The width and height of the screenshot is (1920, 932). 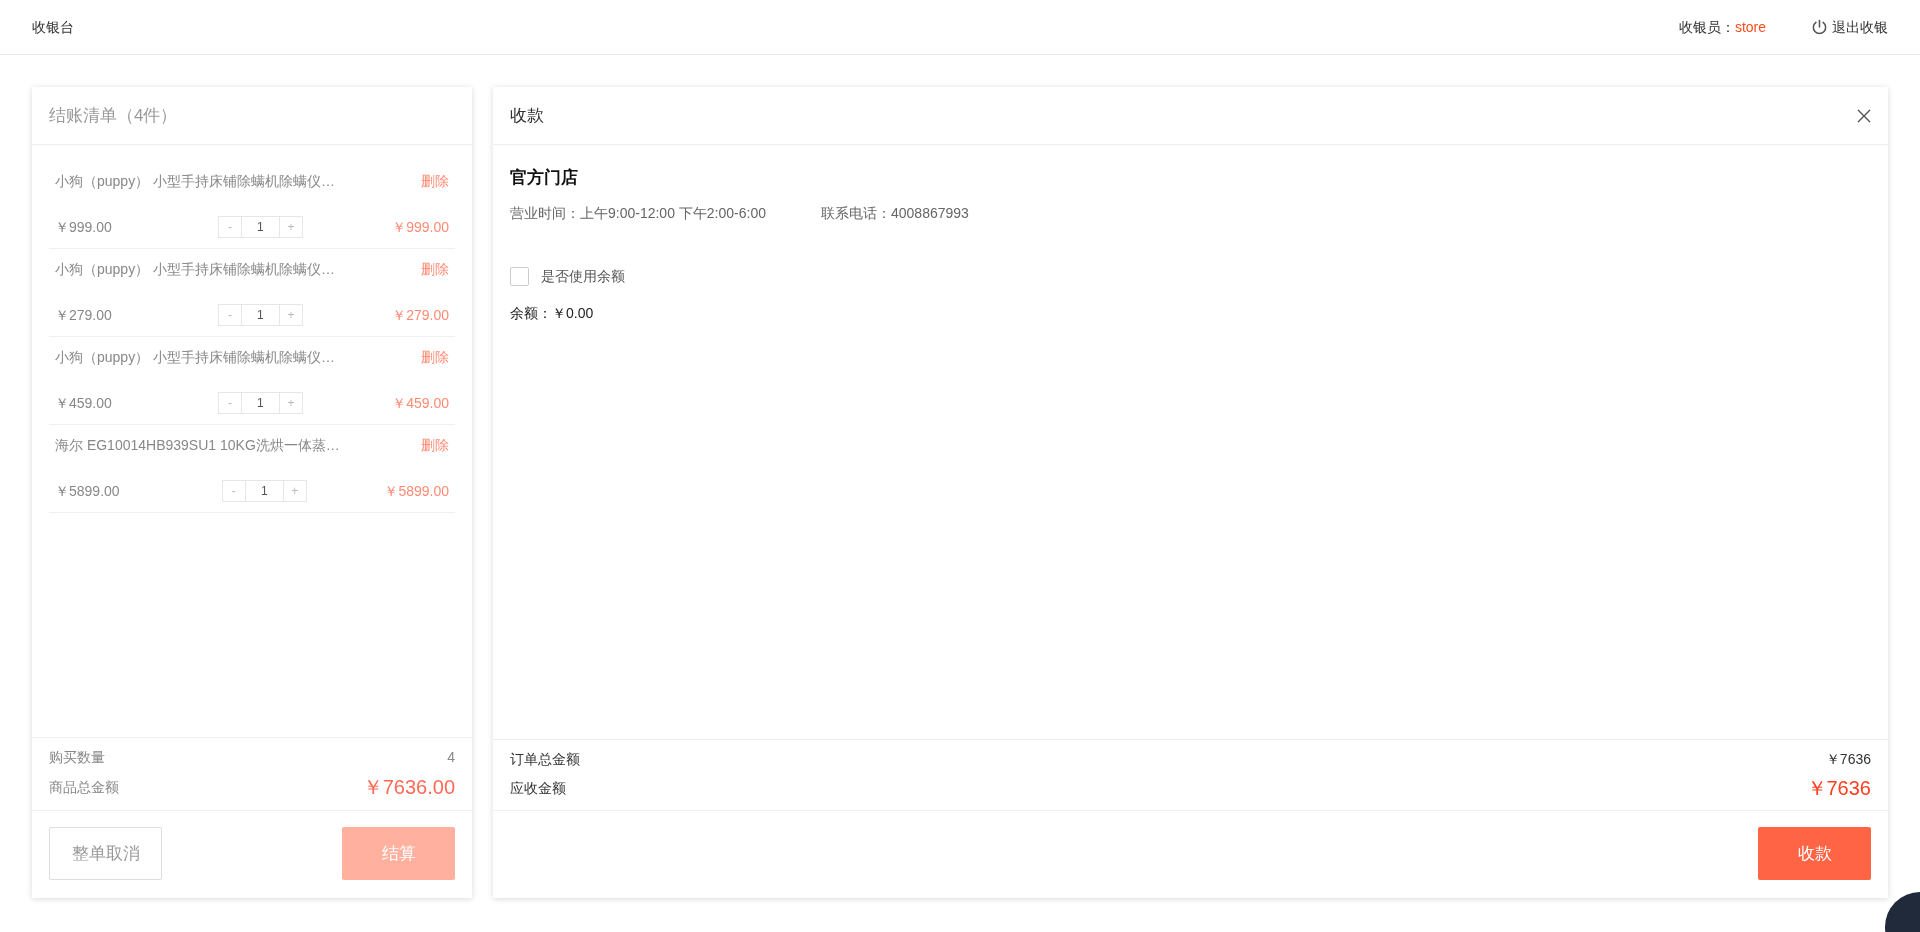 What do you see at coordinates (1814, 853) in the screenshot?
I see `collect-payment-button: 收款` at bounding box center [1814, 853].